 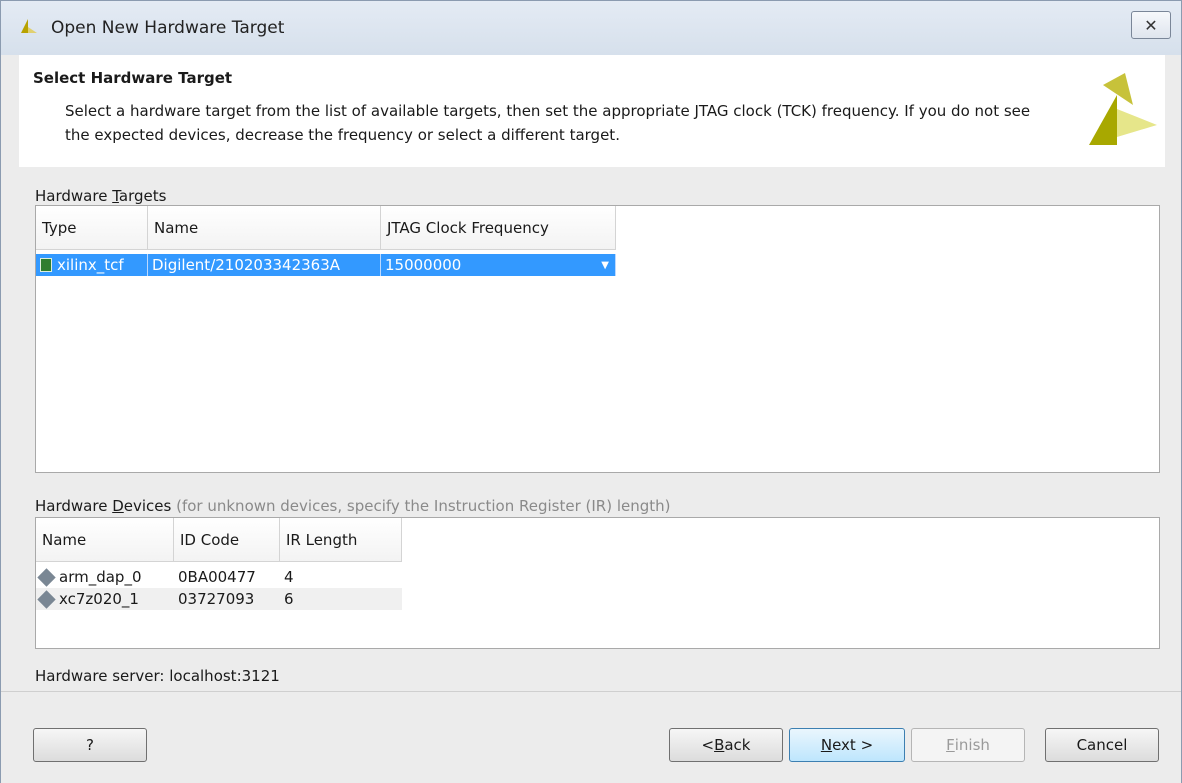 I want to click on dropdown-arrow-icon: ▼, so click(x=605, y=265).